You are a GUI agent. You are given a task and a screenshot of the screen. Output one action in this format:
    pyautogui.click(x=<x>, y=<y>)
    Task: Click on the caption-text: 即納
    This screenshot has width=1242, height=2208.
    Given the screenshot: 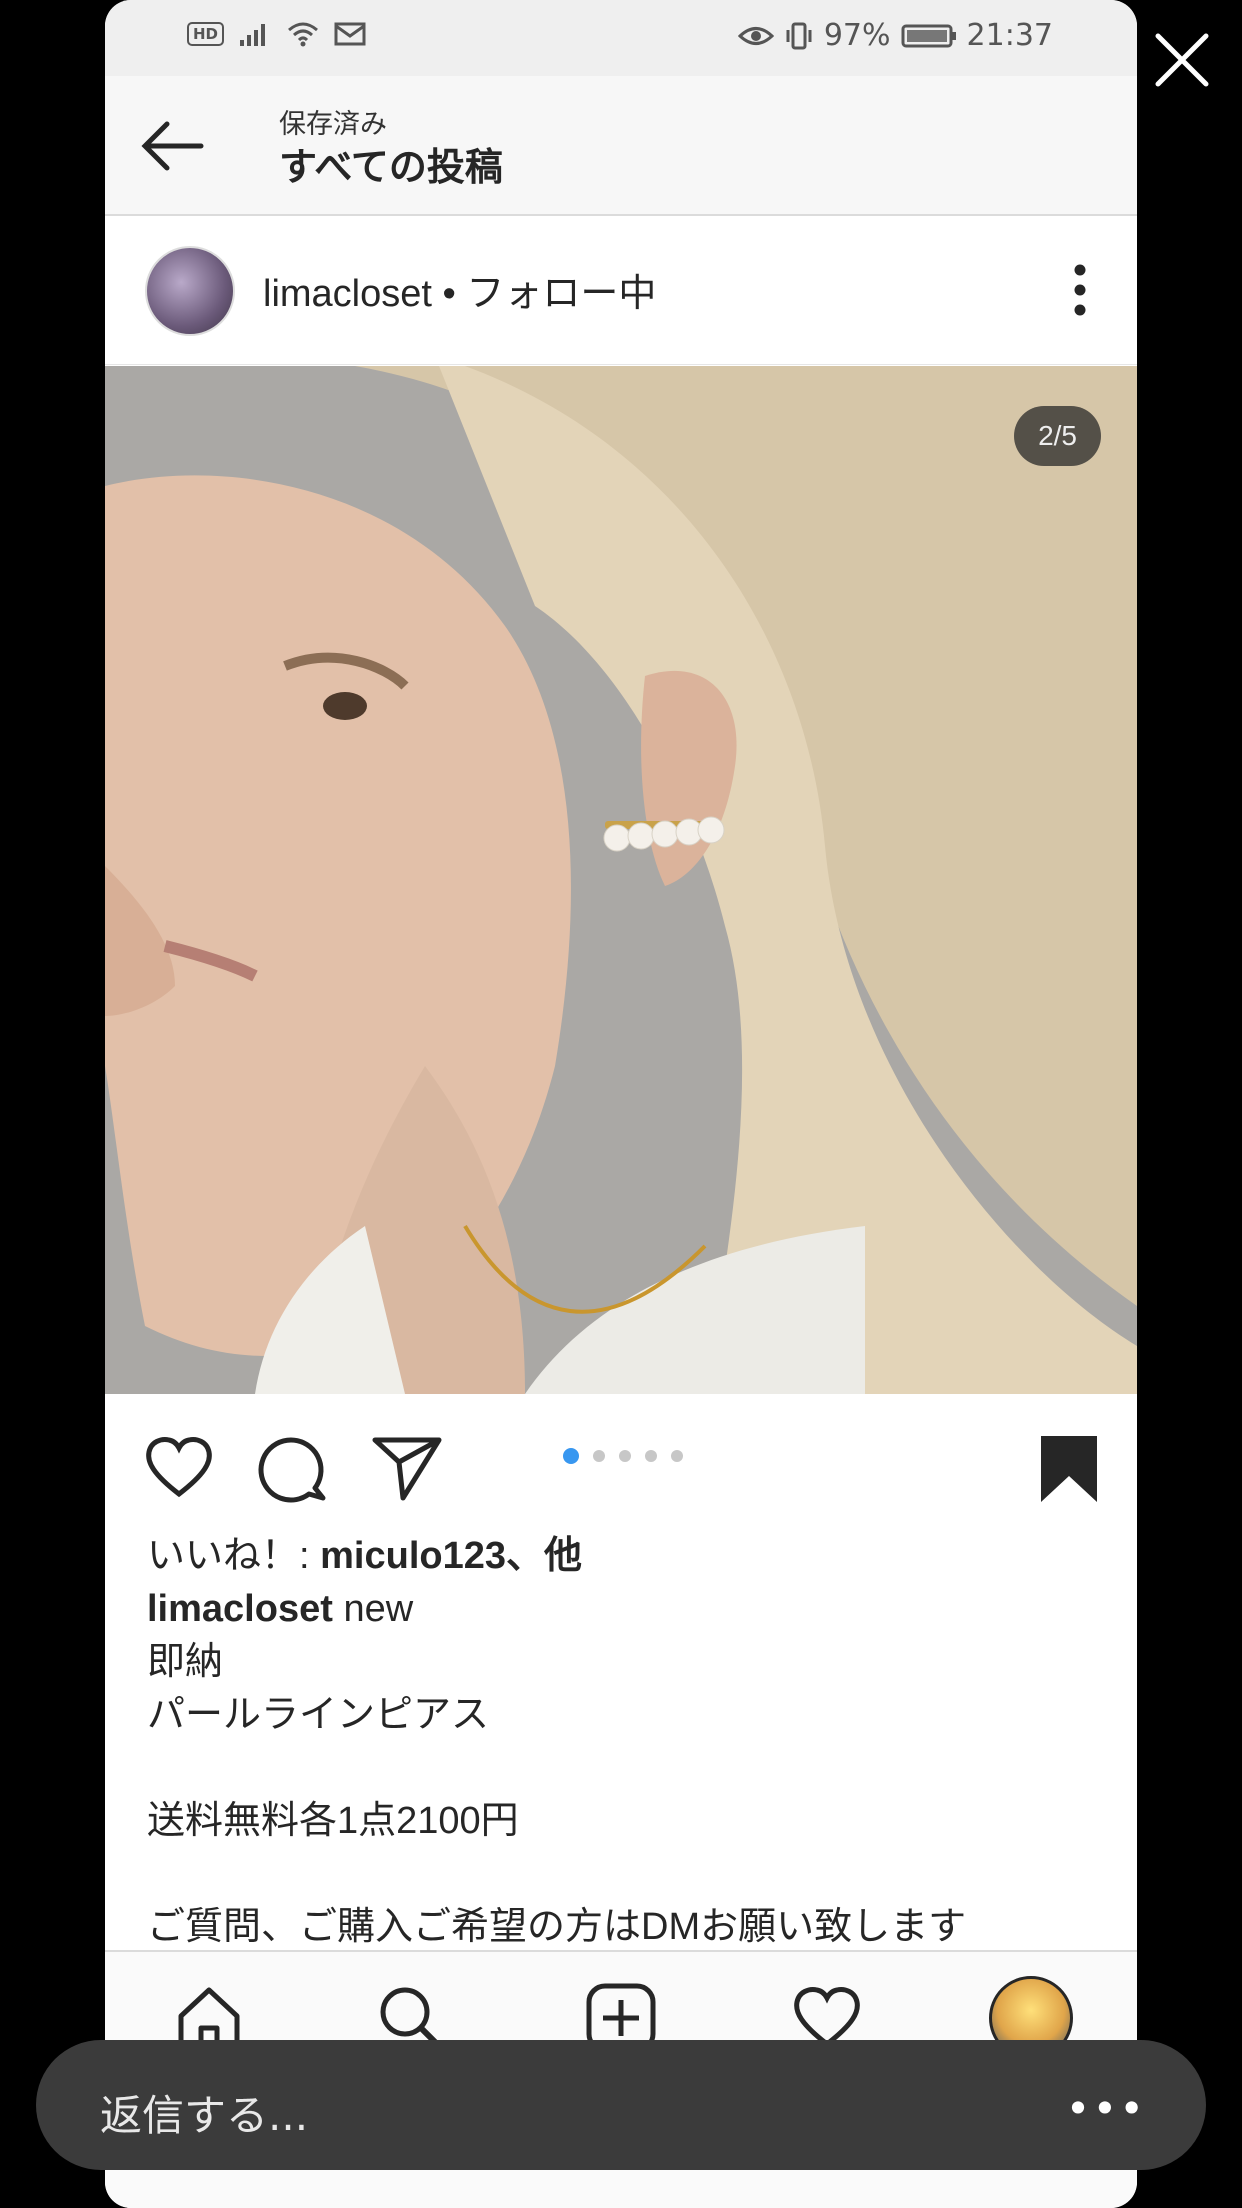 What is the action you would take?
    pyautogui.click(x=185, y=1662)
    